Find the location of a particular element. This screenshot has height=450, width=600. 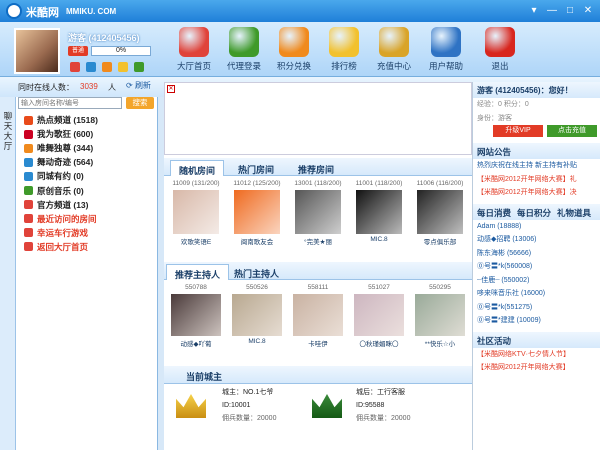

host-name: **快乐☆小 is located at coordinates (440, 343).